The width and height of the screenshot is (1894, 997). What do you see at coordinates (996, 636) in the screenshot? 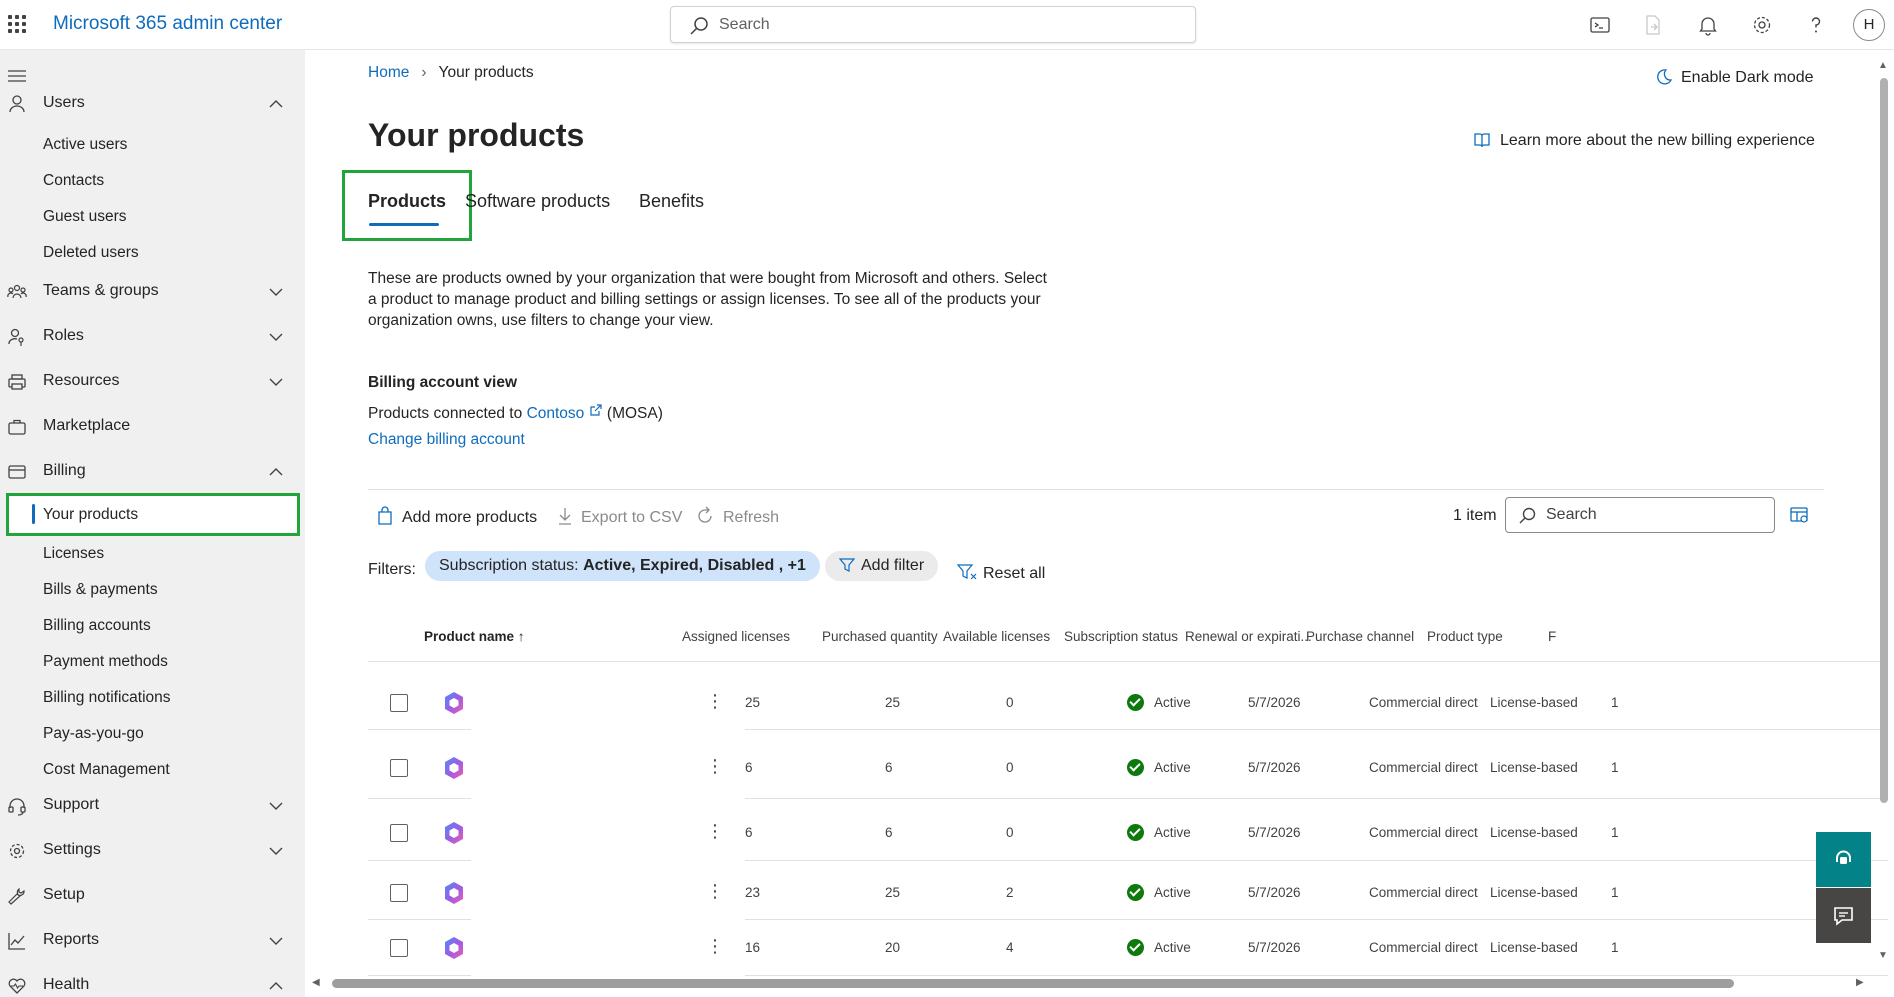
I see `column-header-available-licenses: Available licenses` at bounding box center [996, 636].